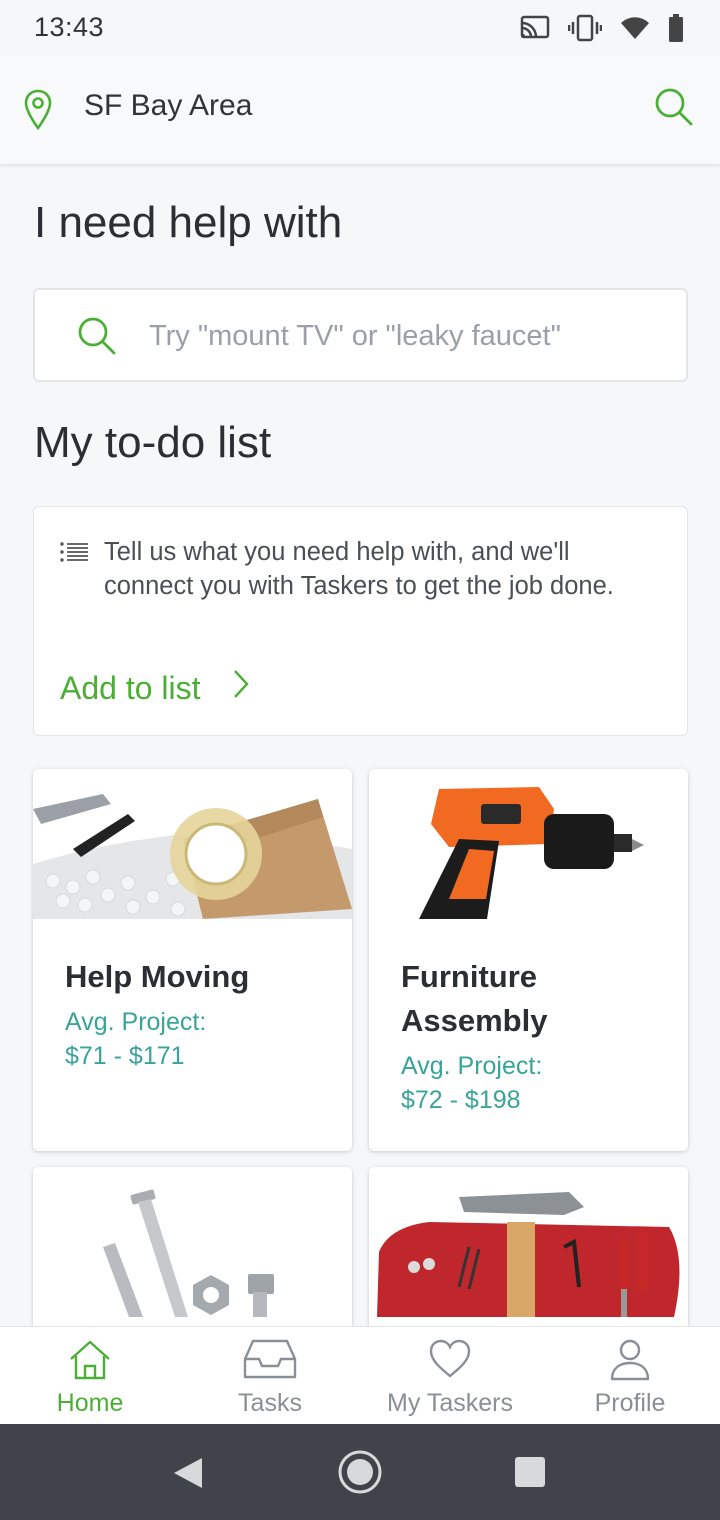  I want to click on category-card-help-moving: Help Moving Avg. Project: $71 - $171, so click(192, 960).